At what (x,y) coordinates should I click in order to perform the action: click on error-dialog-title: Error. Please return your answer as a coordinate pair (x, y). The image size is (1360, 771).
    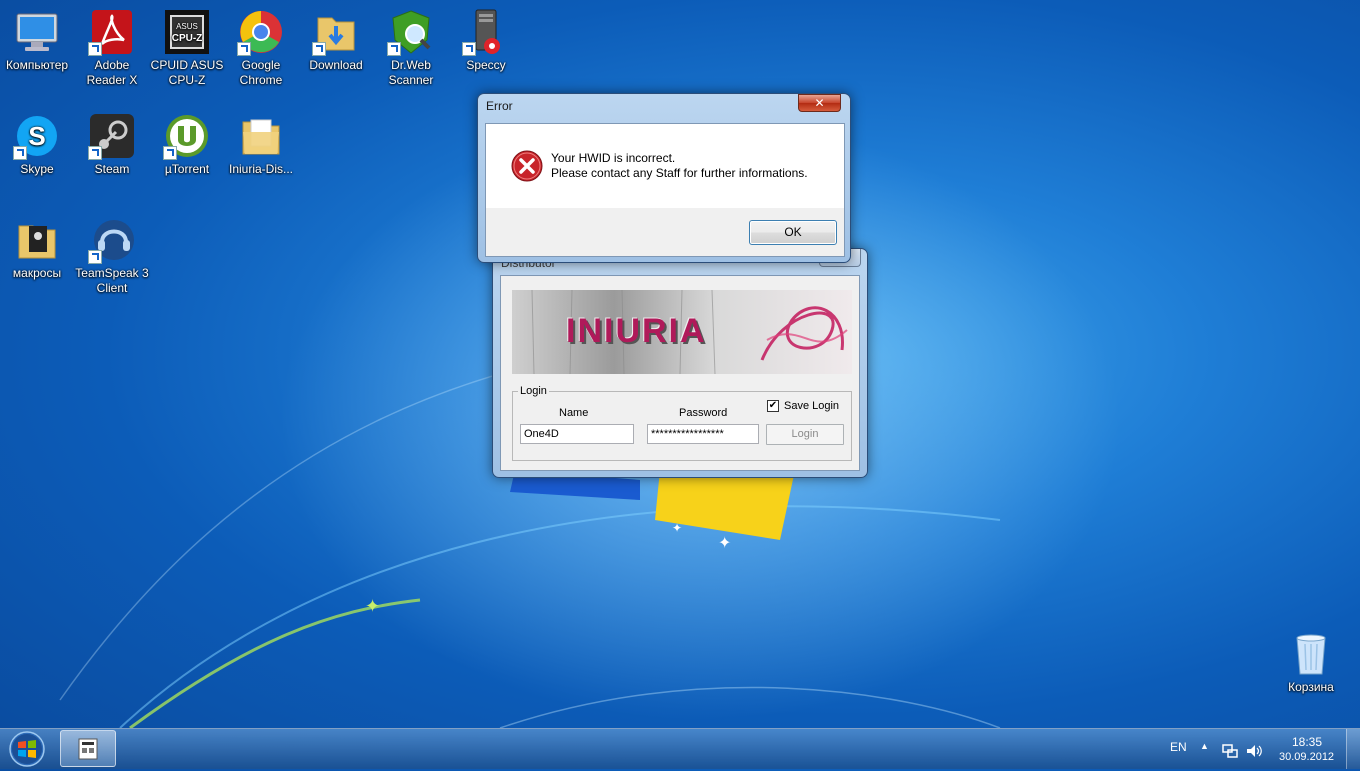
    Looking at the image, I should click on (499, 106).